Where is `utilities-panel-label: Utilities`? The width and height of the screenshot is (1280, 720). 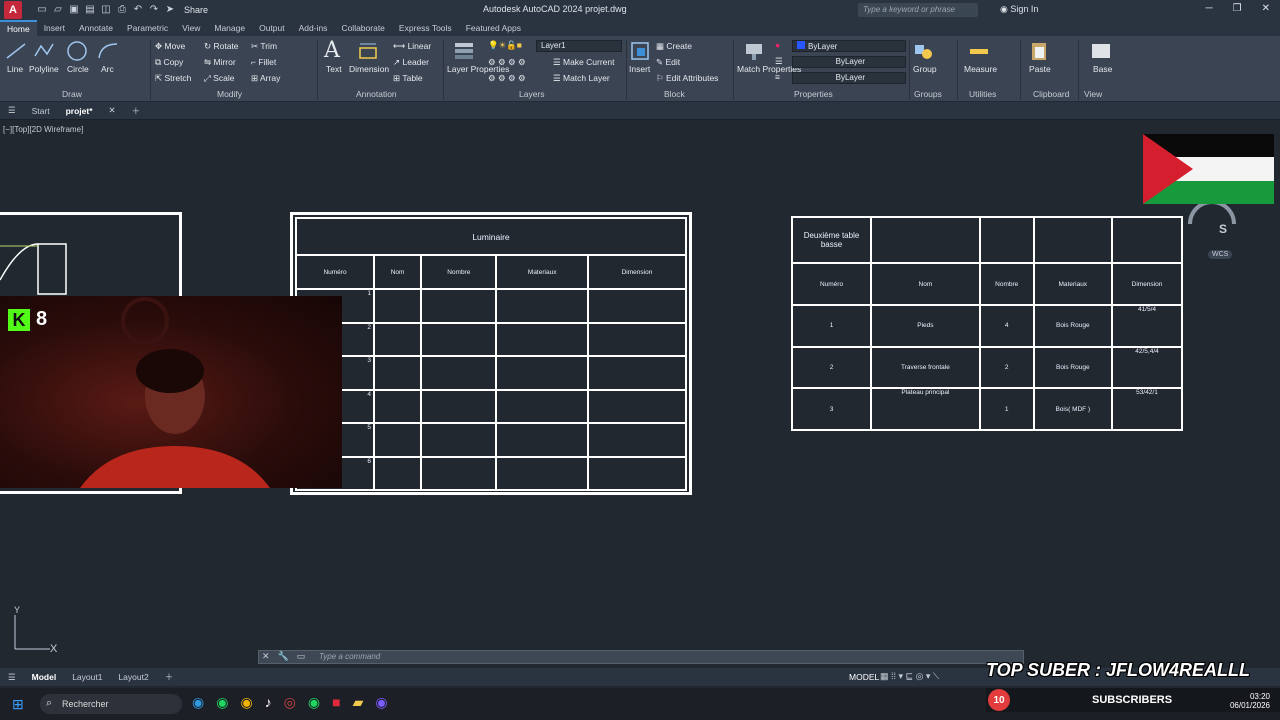
utilities-panel-label: Utilities is located at coordinates (982, 94).